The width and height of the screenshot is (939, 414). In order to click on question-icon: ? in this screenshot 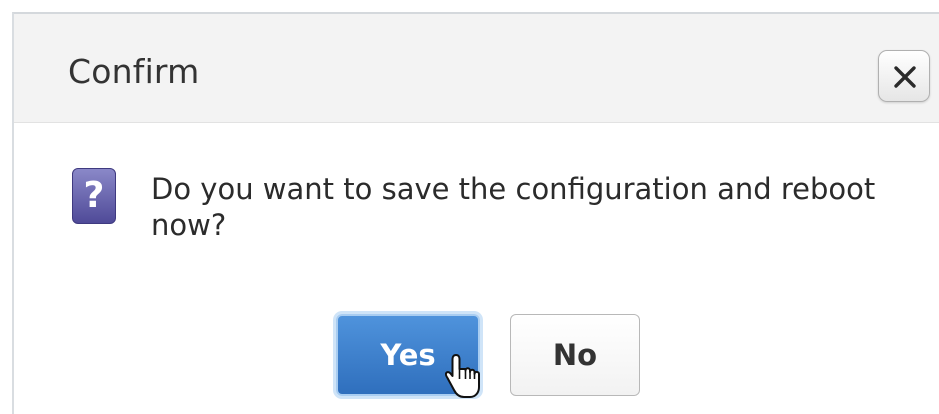, I will do `click(94, 196)`.